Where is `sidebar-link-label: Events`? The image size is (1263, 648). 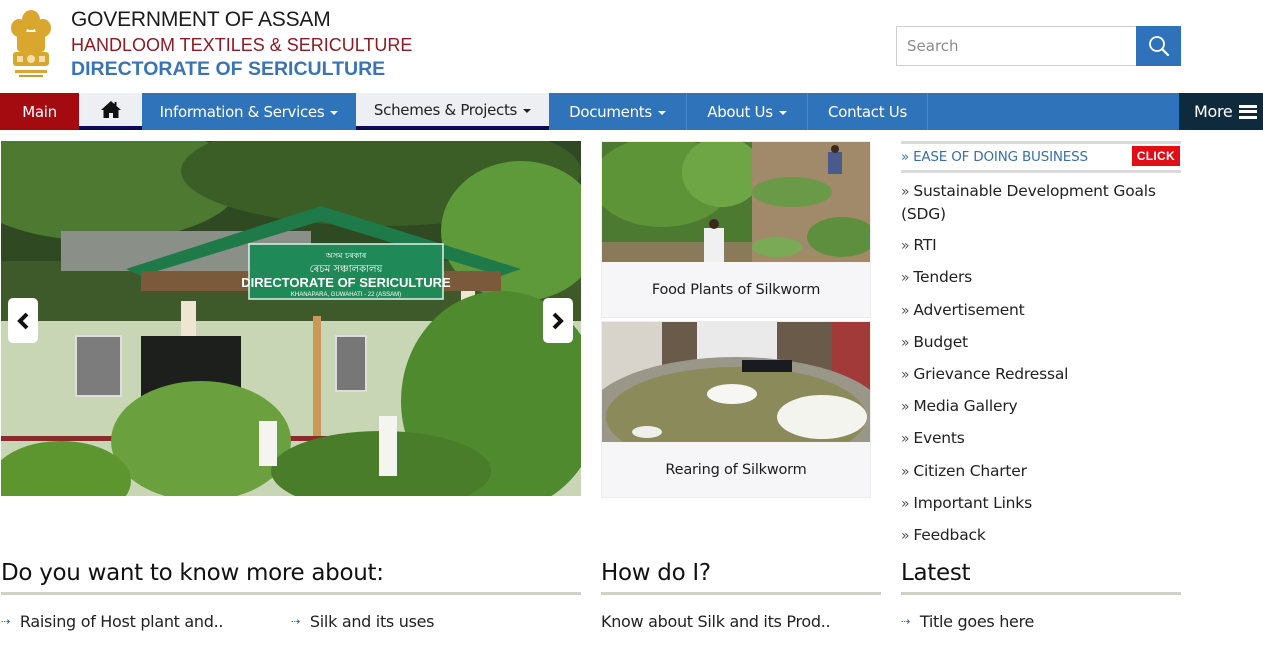
sidebar-link-label: Events is located at coordinates (939, 438).